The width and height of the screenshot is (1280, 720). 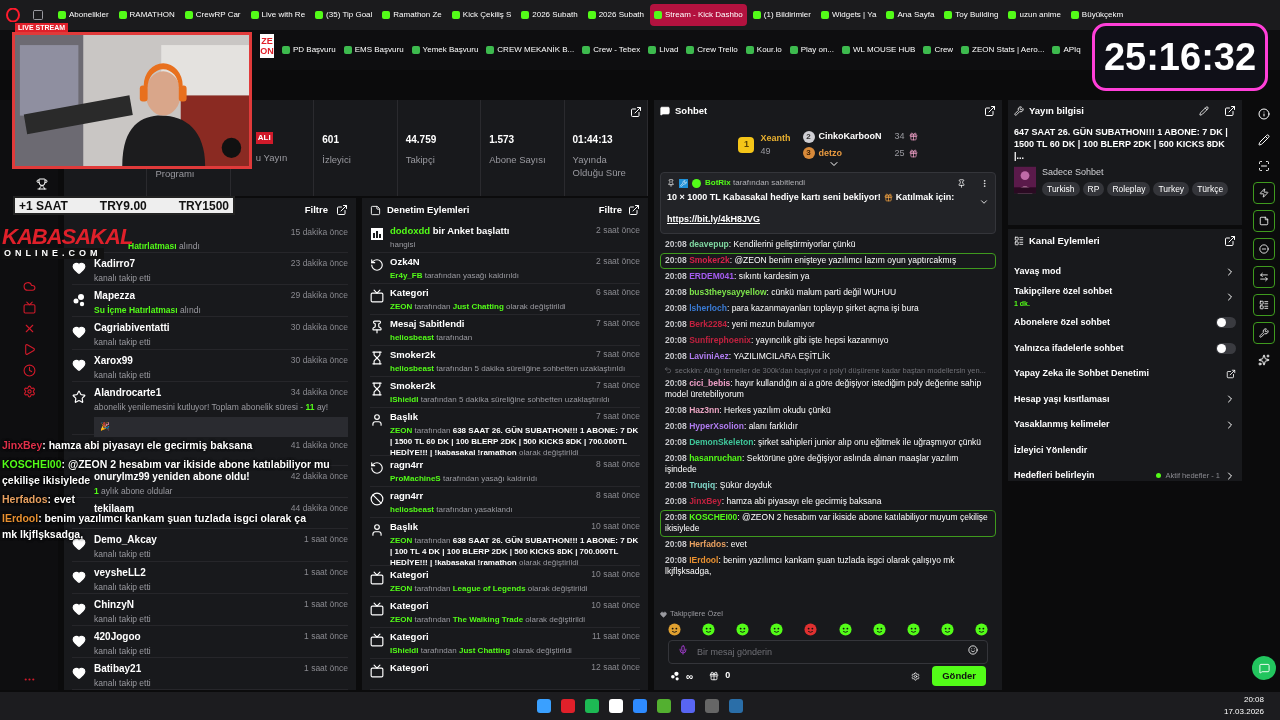 I want to click on browser-tab: Widgets | Ya, so click(x=848, y=15).